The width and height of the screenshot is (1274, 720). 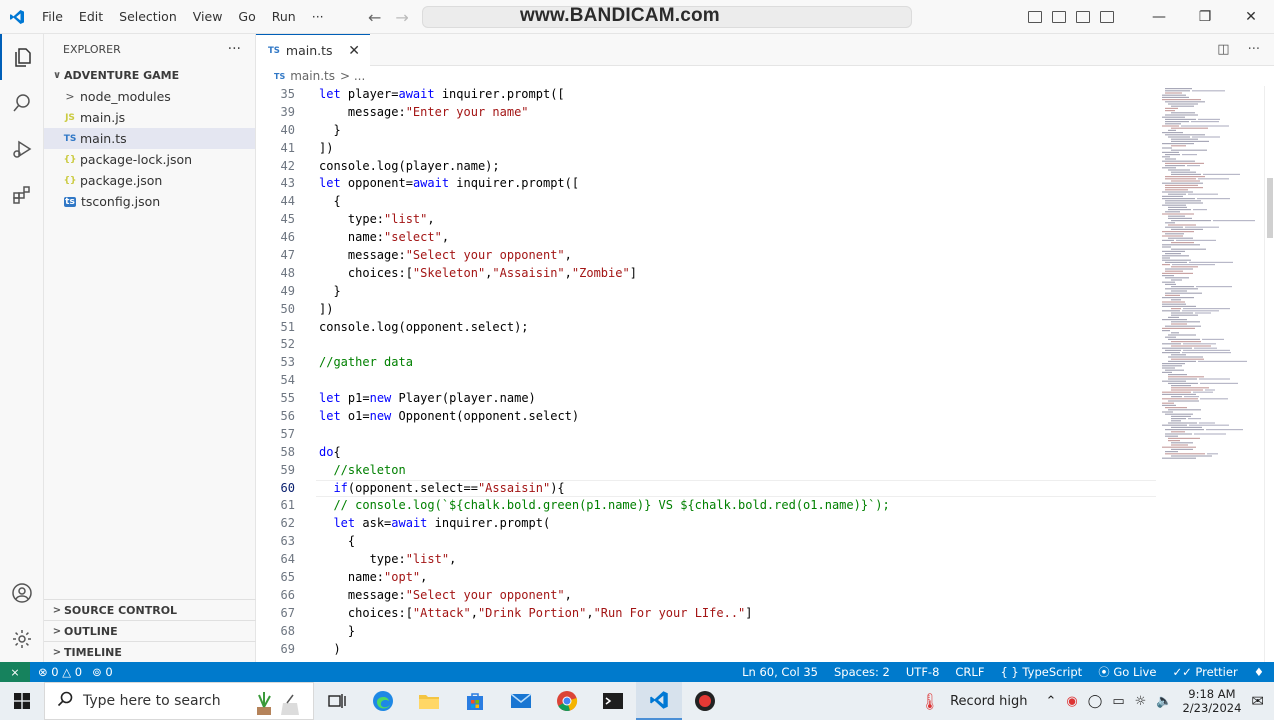 I want to click on tree-item-main-ts: TS main.ts, so click(x=149, y=138).